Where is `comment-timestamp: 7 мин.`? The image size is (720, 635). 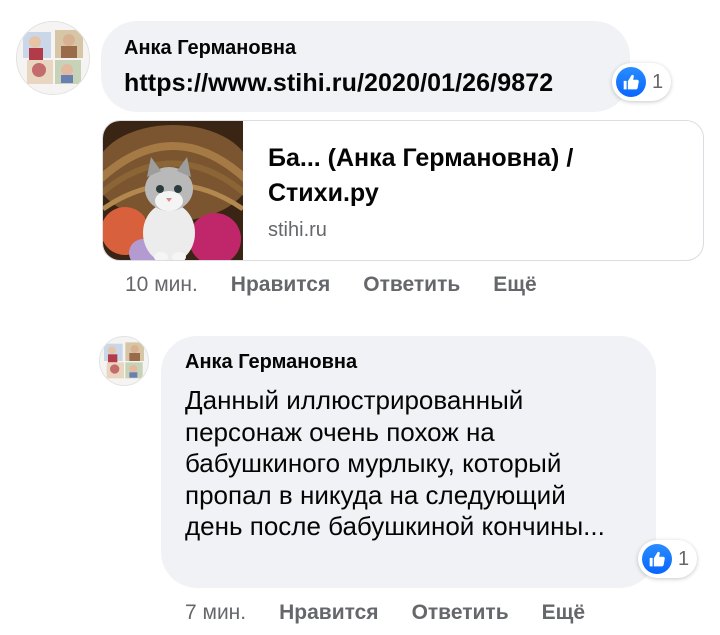
comment-timestamp: 7 мин. is located at coordinates (215, 613).